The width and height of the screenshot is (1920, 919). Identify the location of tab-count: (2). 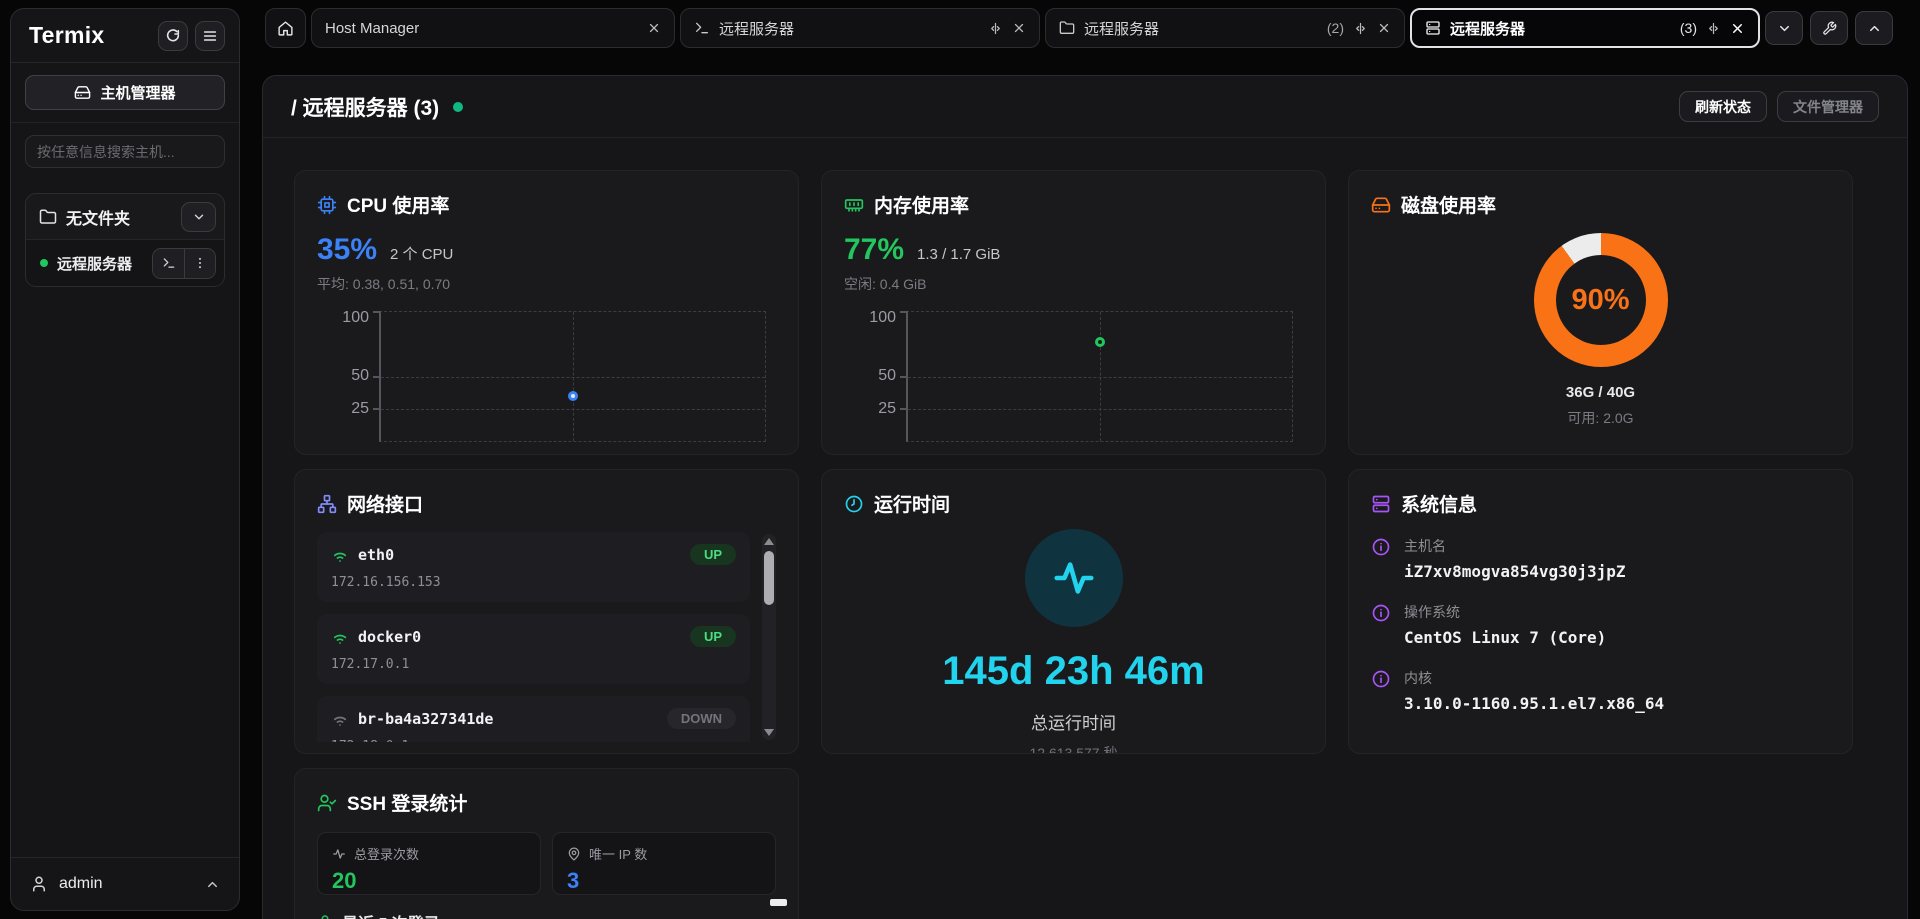
(1335, 28).